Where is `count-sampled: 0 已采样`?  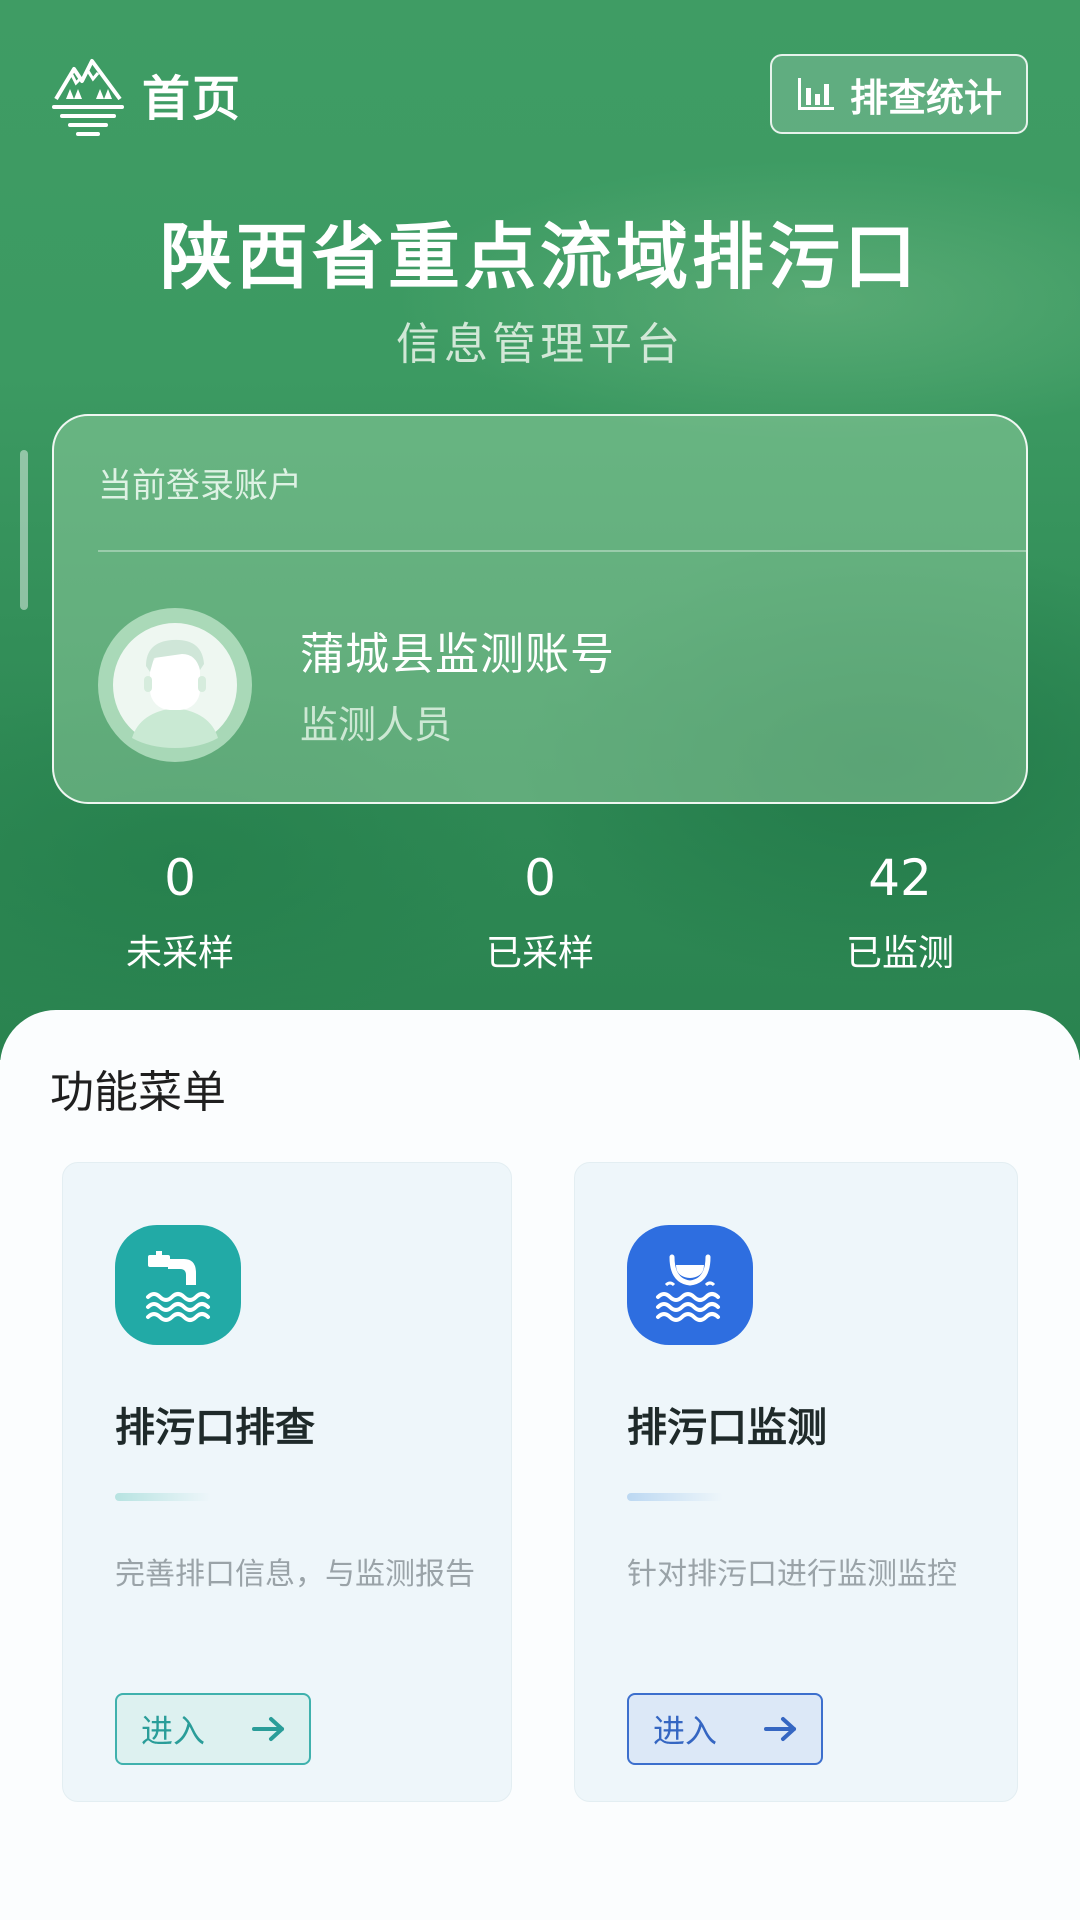
count-sampled: 0 已采样 is located at coordinates (540, 913).